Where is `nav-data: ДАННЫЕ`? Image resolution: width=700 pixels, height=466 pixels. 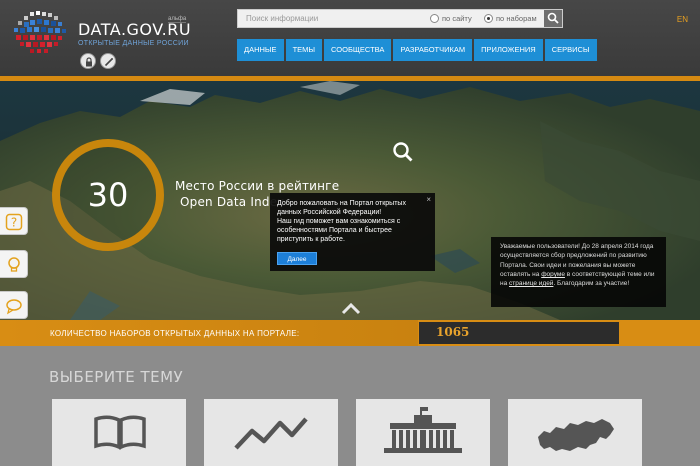
nav-data: ДАННЫЕ is located at coordinates (260, 50).